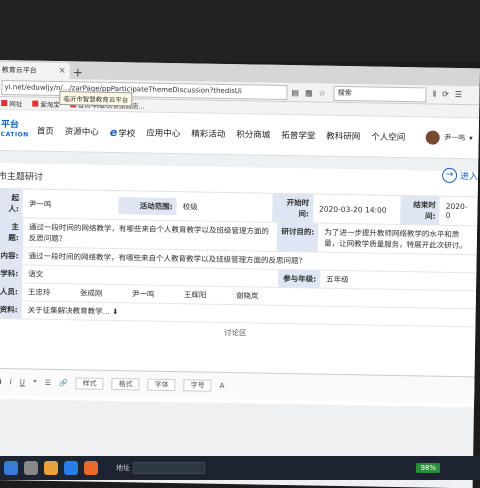  What do you see at coordinates (115, 311) in the screenshot?
I see `download-icon: ⬇` at bounding box center [115, 311].